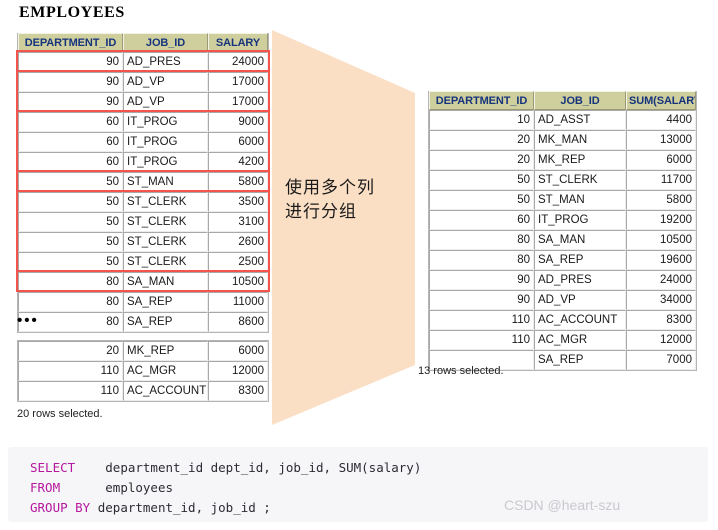 This screenshot has height=530, width=718. I want to click on table-row: 50 ST_CLERK 2600, so click(143, 242).